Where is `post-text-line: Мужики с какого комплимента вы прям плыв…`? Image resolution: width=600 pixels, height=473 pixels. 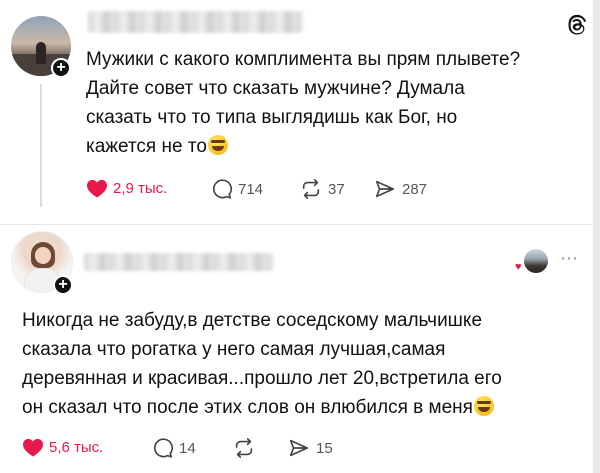 post-text-line: Мужики с какого комплимента вы прям плыв… is located at coordinates (303, 59).